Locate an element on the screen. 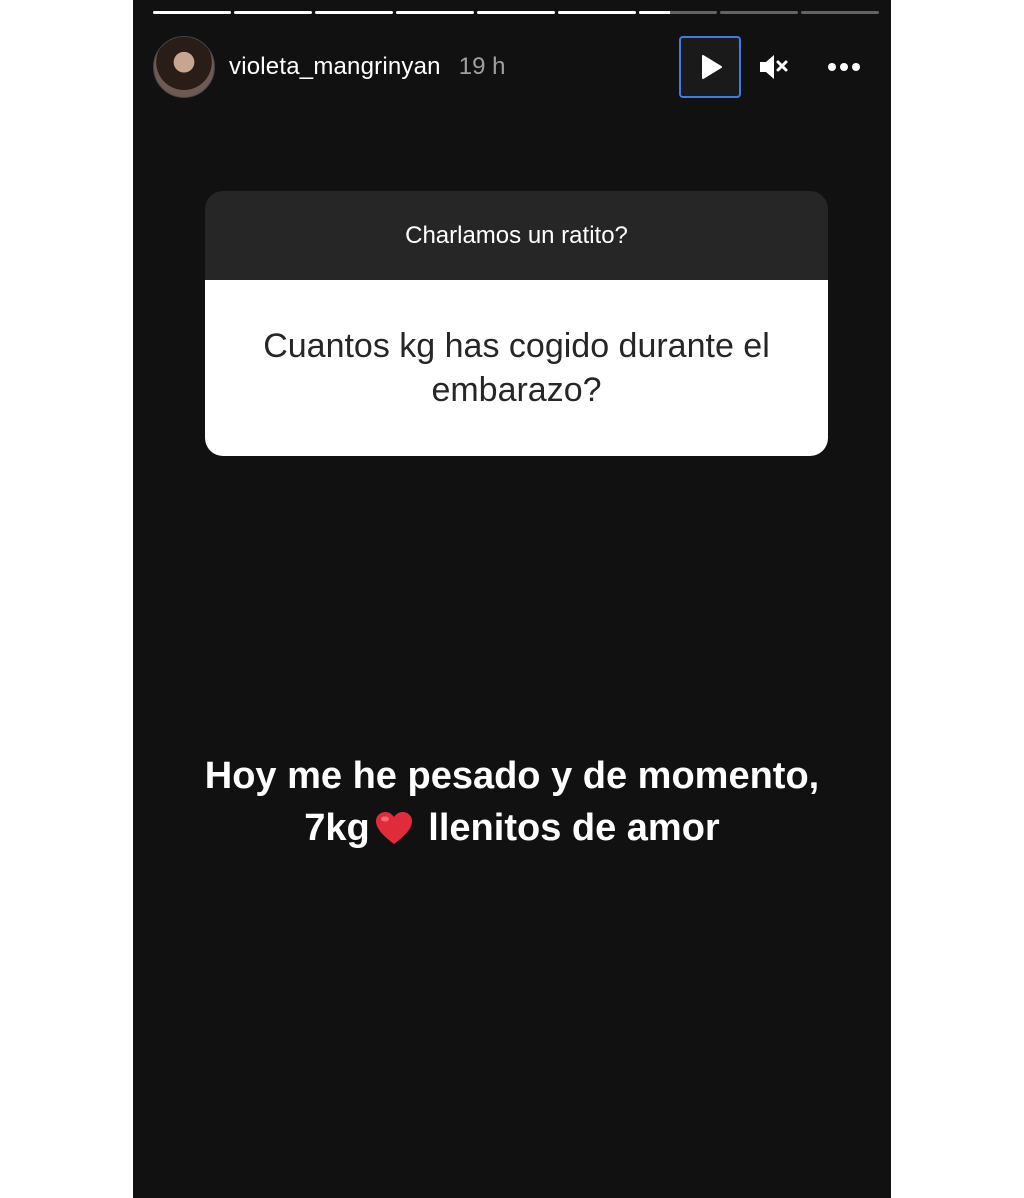 This screenshot has height=1198, width=1024. mute-button is located at coordinates (774, 67).